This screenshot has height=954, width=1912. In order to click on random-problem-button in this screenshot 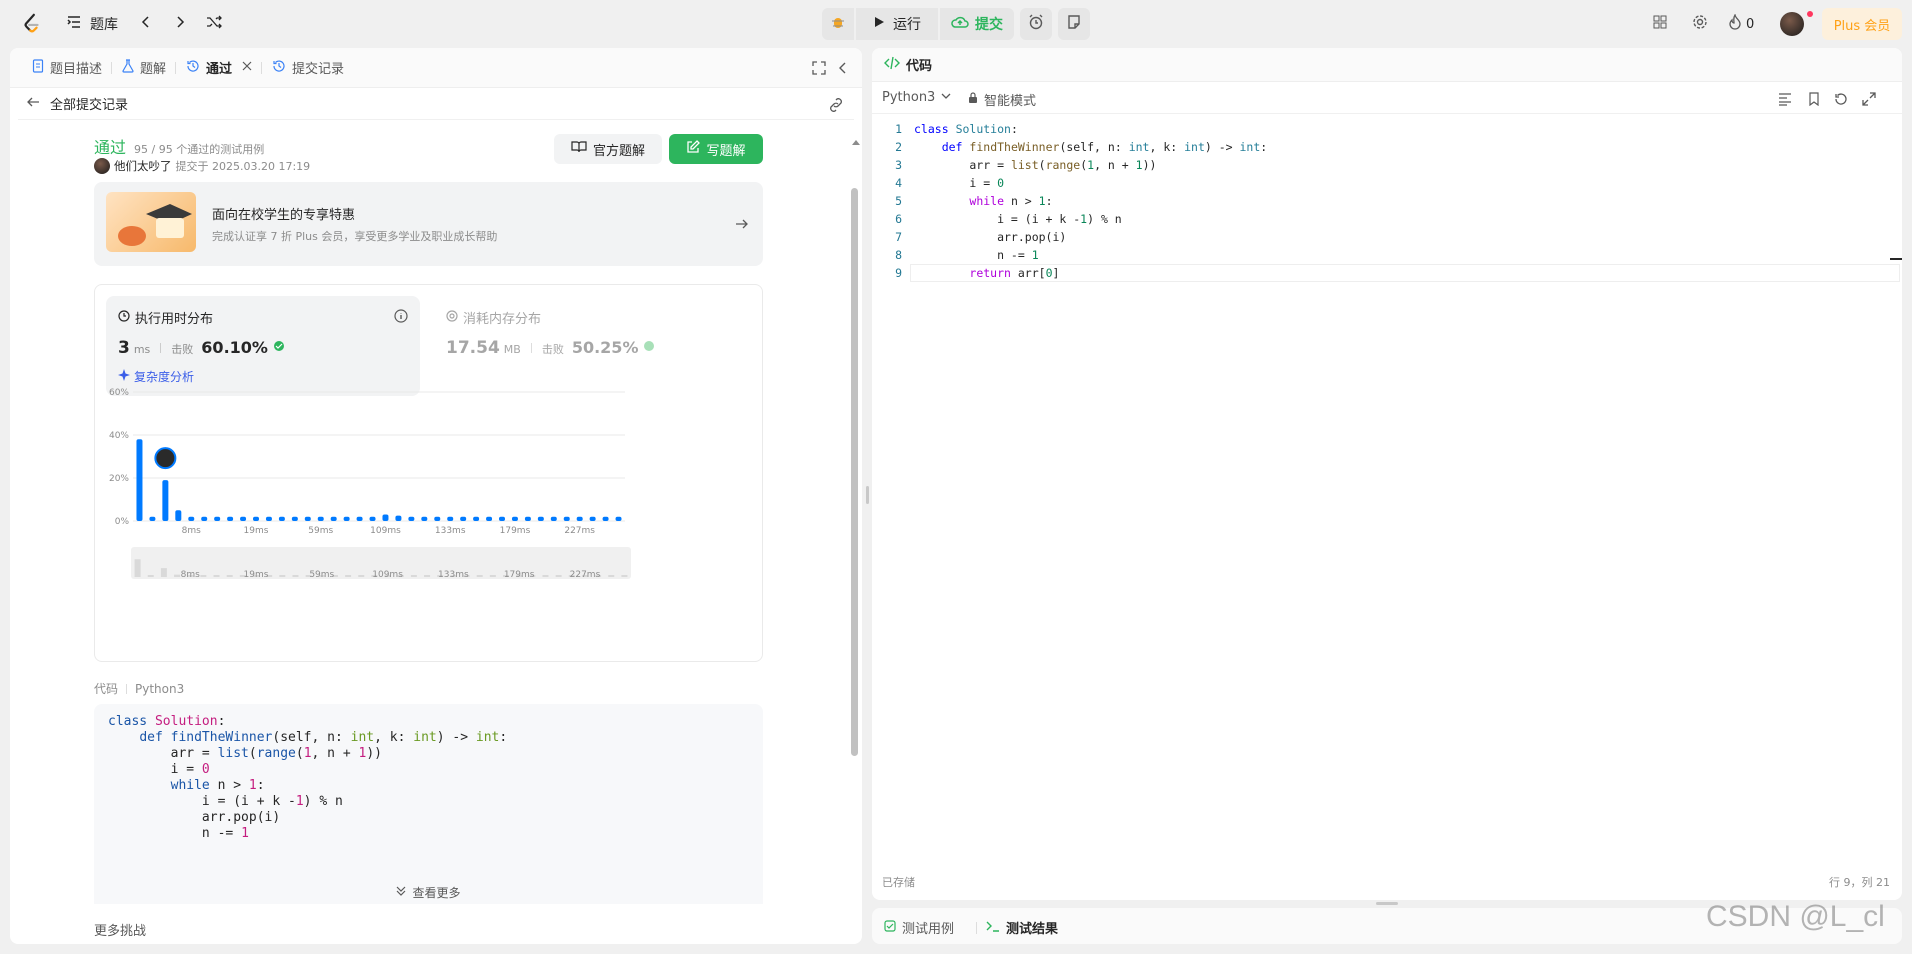, I will do `click(214, 24)`.